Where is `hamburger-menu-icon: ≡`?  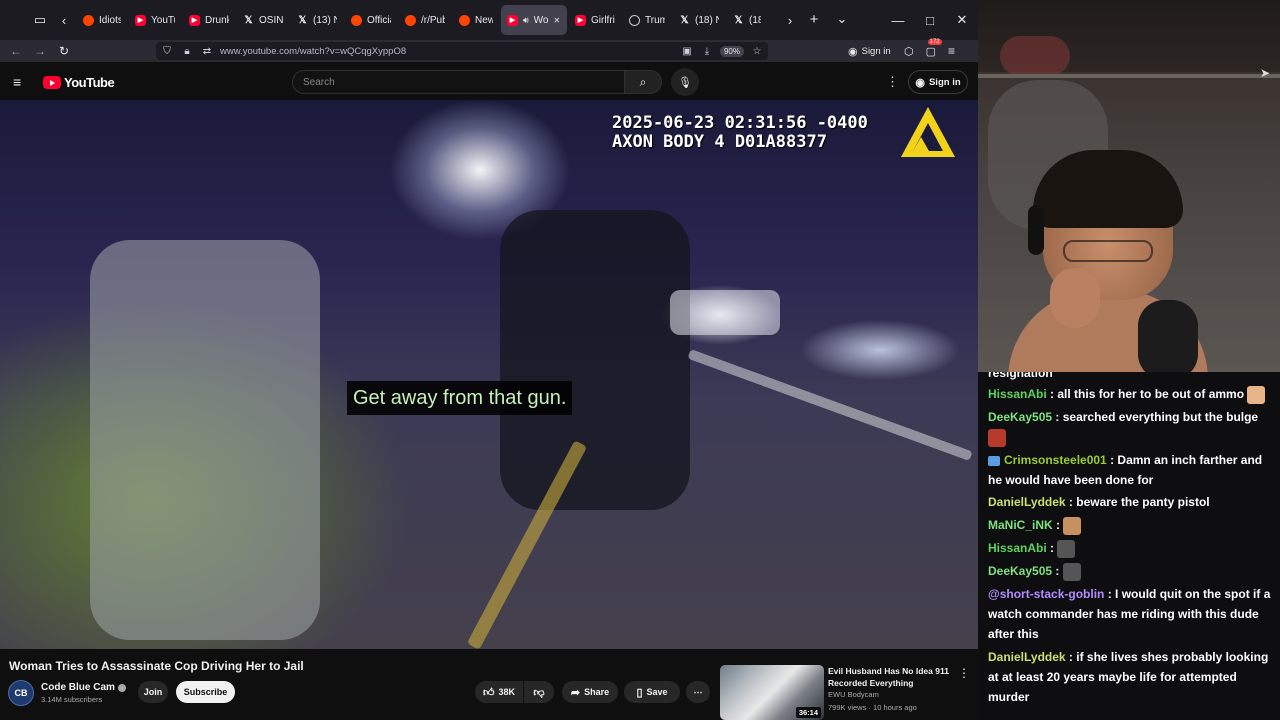
hamburger-menu-icon: ≡ is located at coordinates (17, 82).